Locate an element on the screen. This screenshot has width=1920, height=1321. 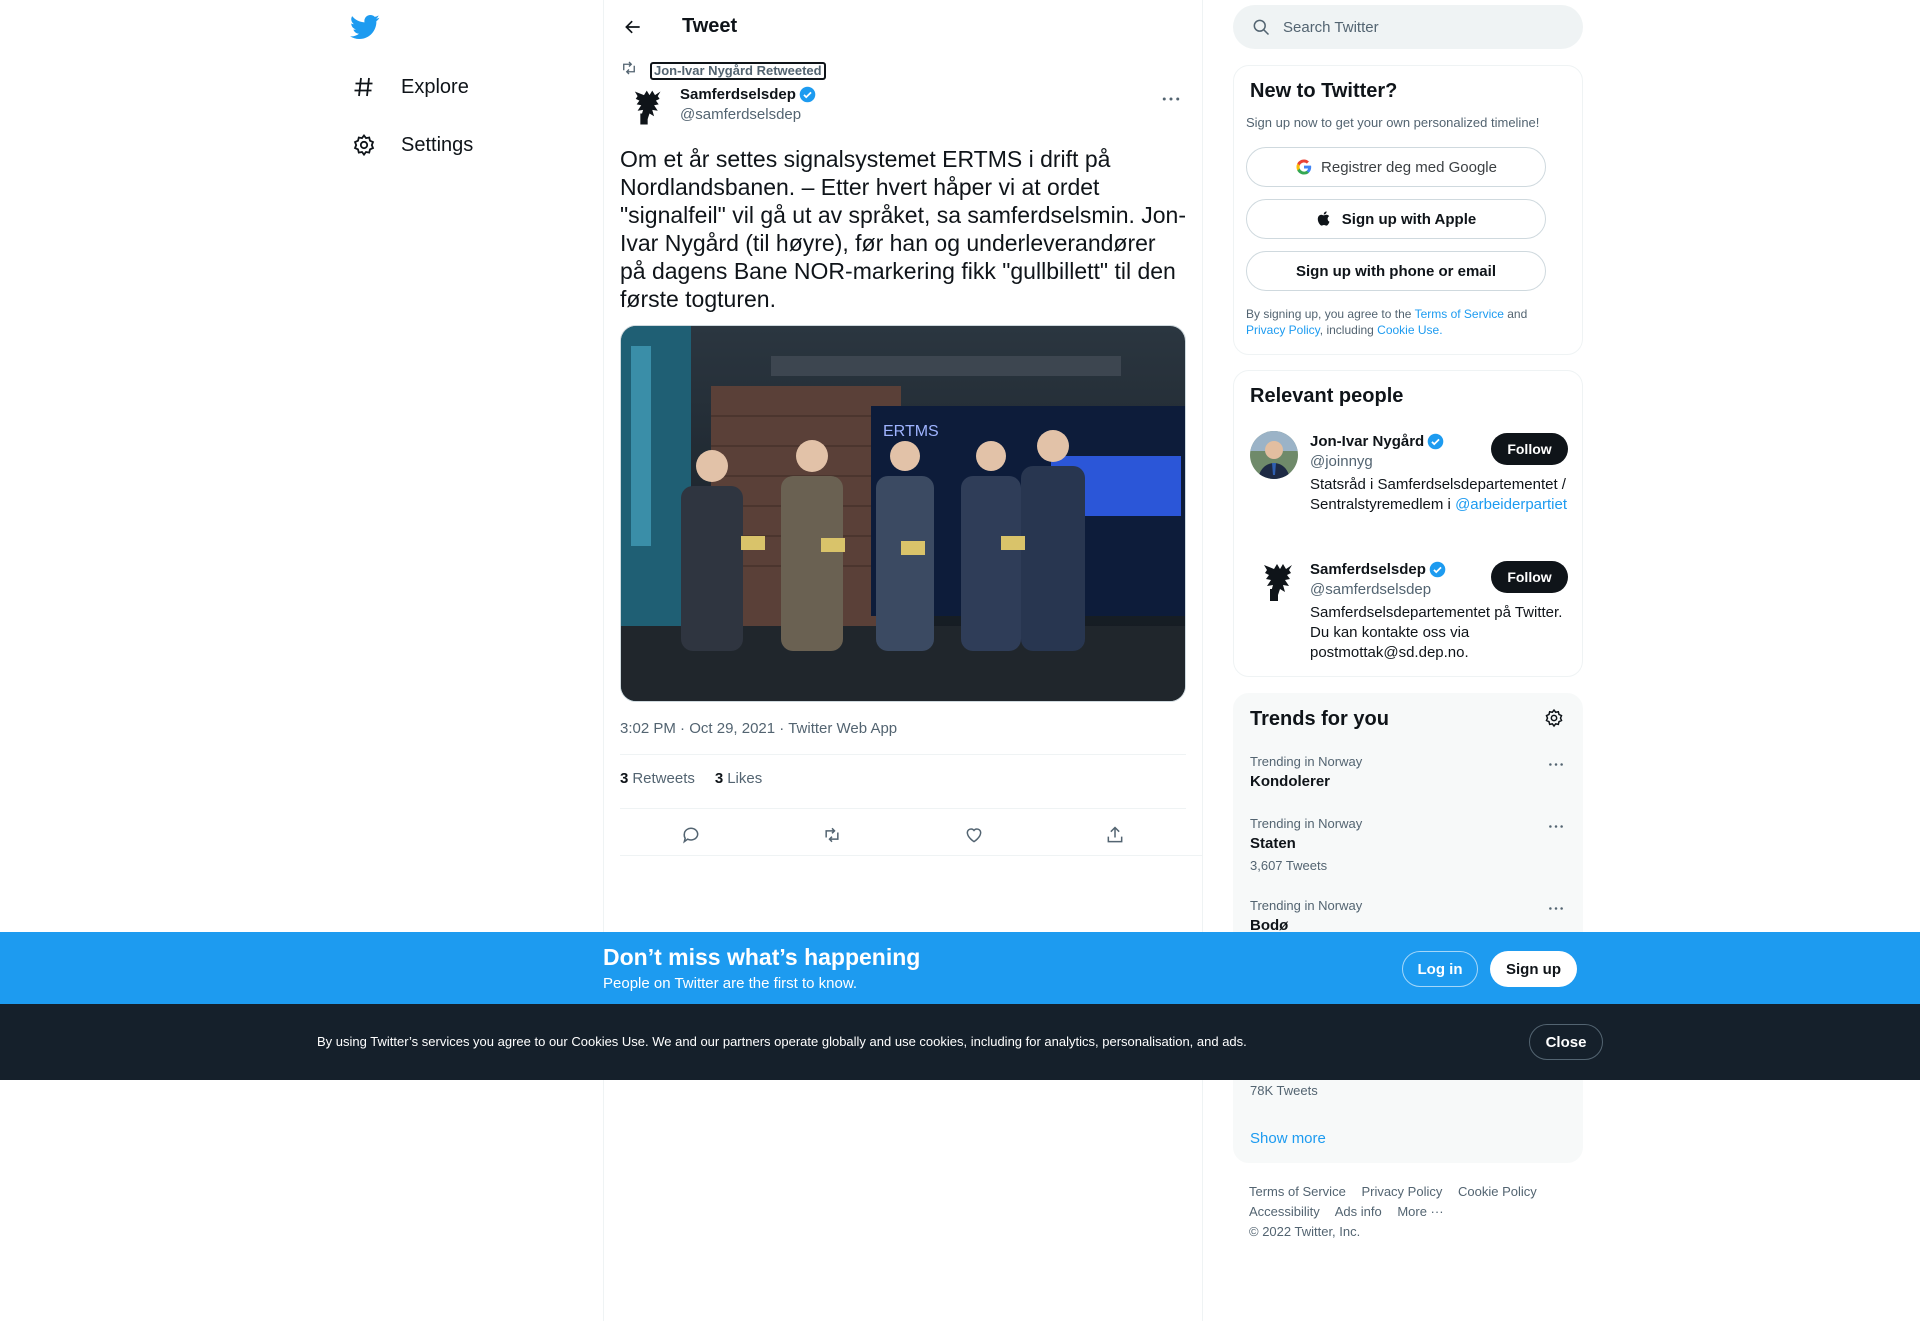
privacy-policy-link: Privacy Policy is located at coordinates (1283, 330).